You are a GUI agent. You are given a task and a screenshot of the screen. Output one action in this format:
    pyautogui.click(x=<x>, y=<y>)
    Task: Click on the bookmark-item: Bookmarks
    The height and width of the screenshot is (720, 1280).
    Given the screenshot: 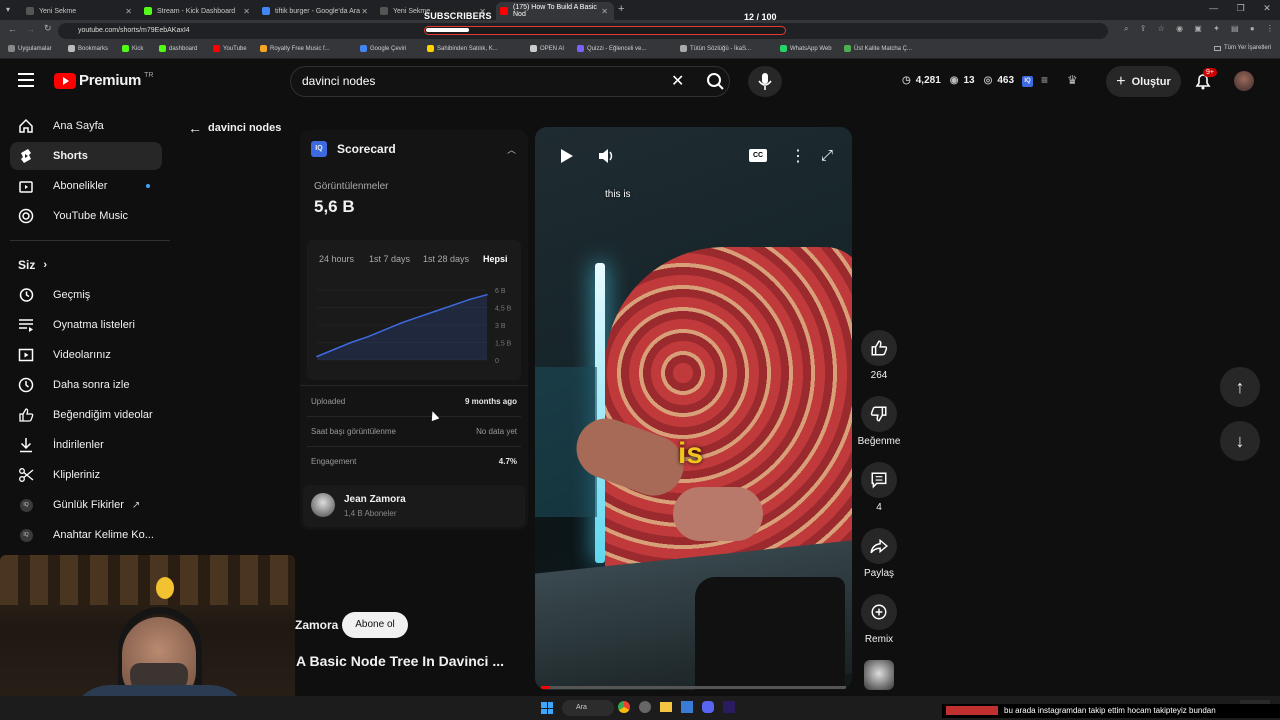 What is the action you would take?
    pyautogui.click(x=88, y=48)
    